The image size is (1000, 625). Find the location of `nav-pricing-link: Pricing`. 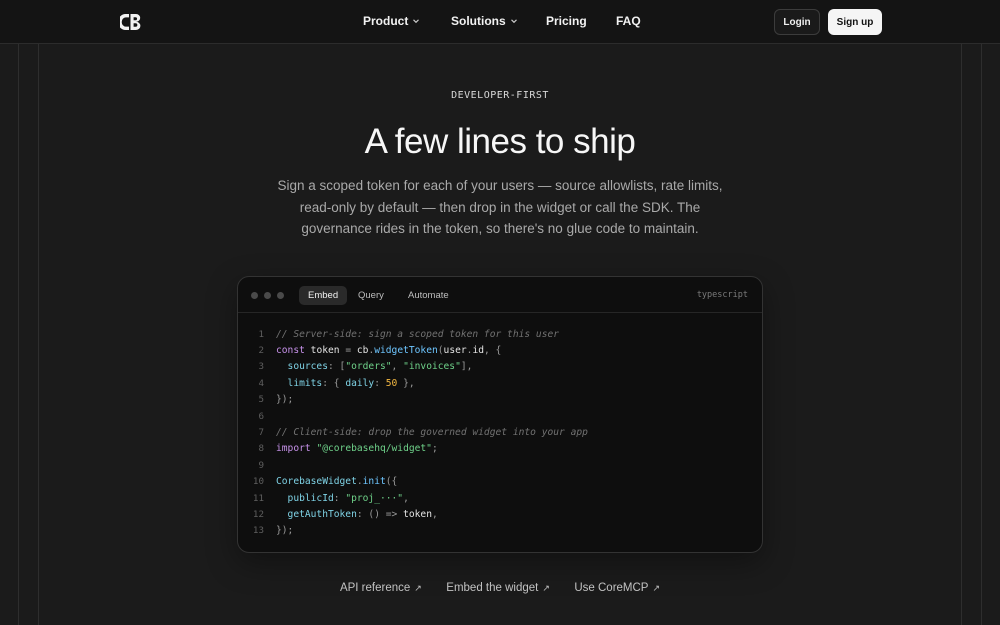

nav-pricing-link: Pricing is located at coordinates (566, 21).